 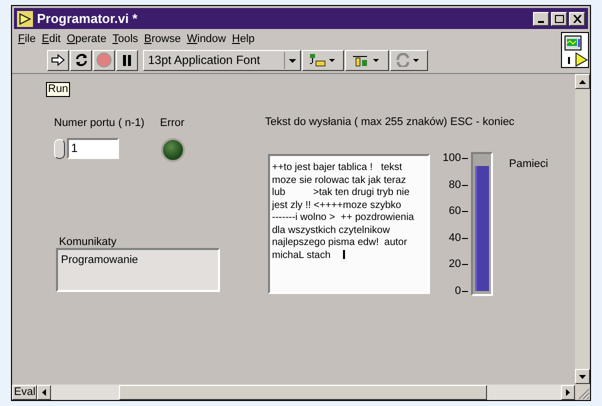 I want to click on minimize-button, so click(x=541, y=19).